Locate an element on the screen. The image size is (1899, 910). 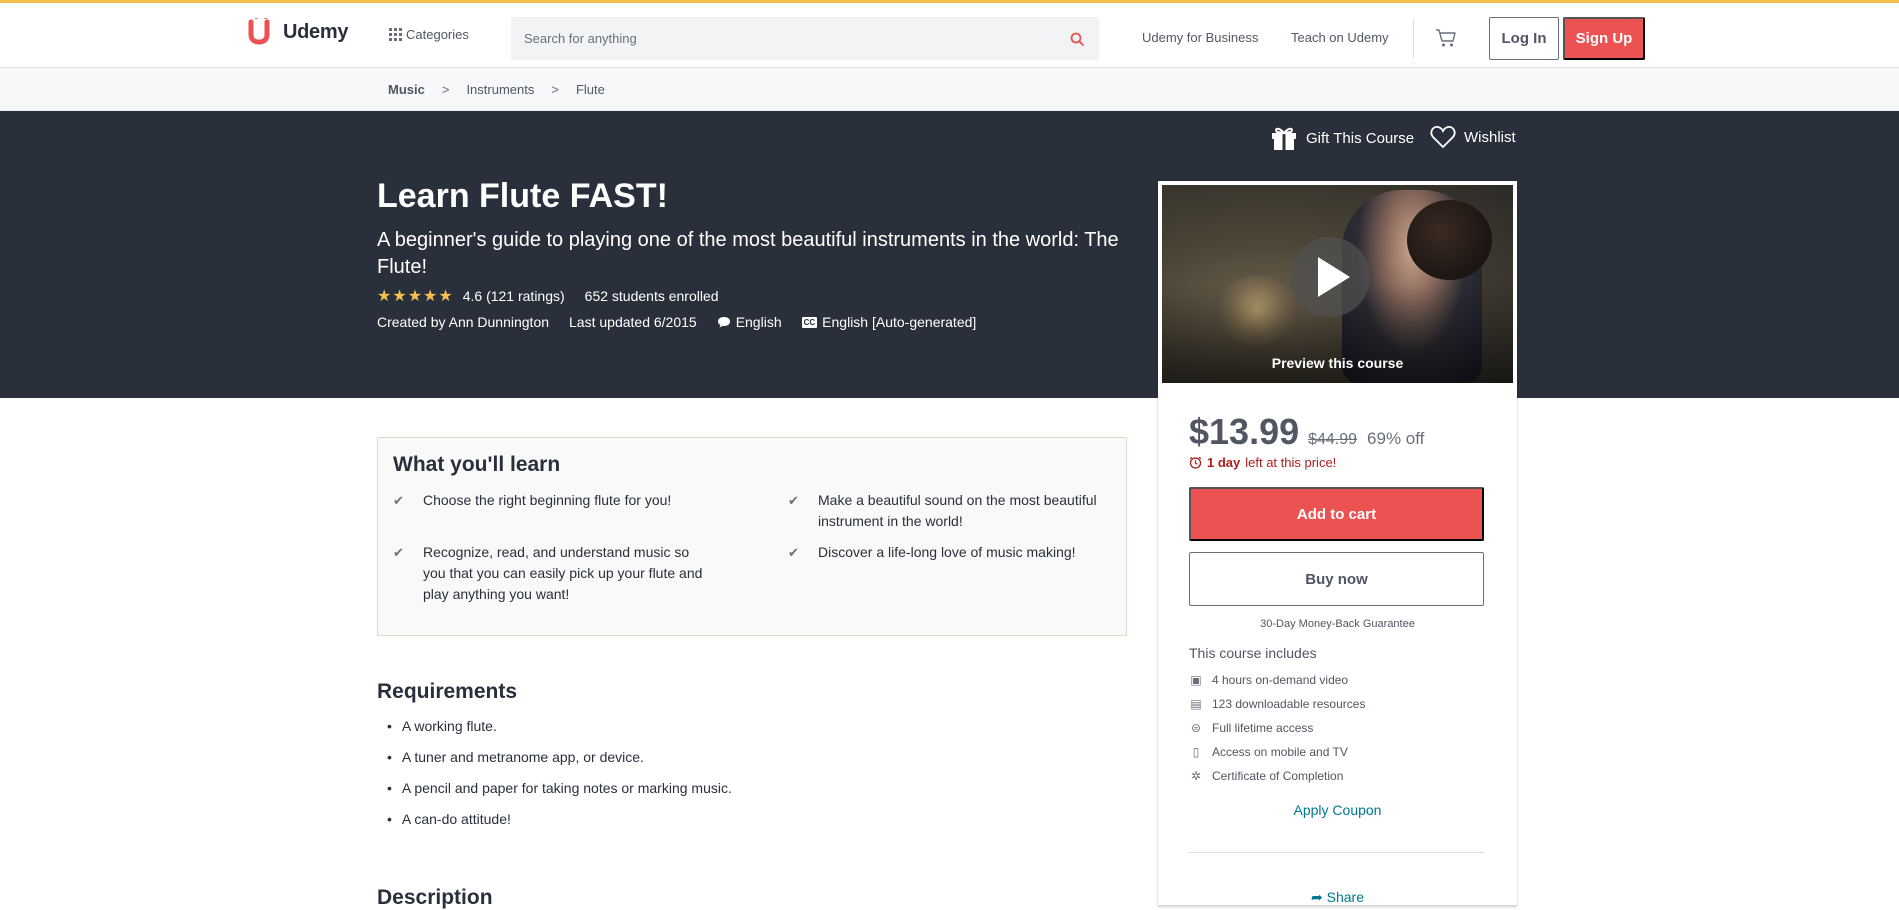
language: English is located at coordinates (749, 322).